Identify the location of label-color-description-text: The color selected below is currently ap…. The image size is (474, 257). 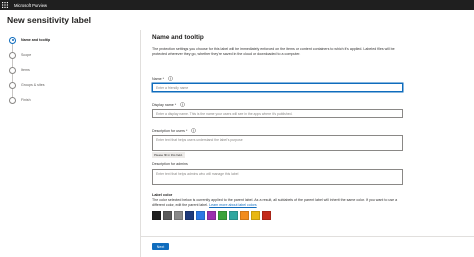
(275, 202).